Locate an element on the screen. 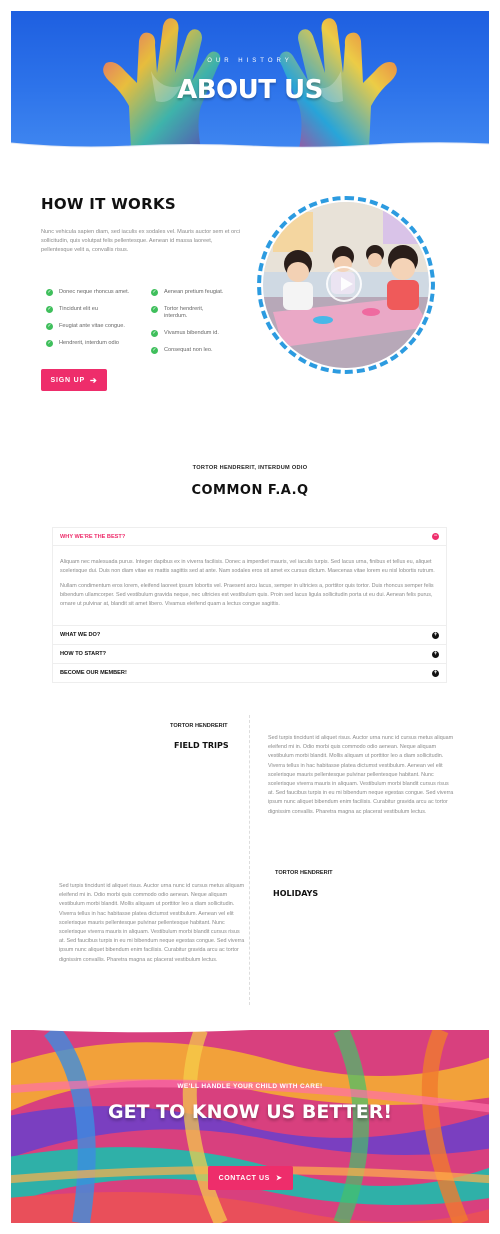 The height and width of the screenshot is (1234, 500). faq-toggle-become-member: BECOME OUR MEMBER! + is located at coordinates (249, 673).